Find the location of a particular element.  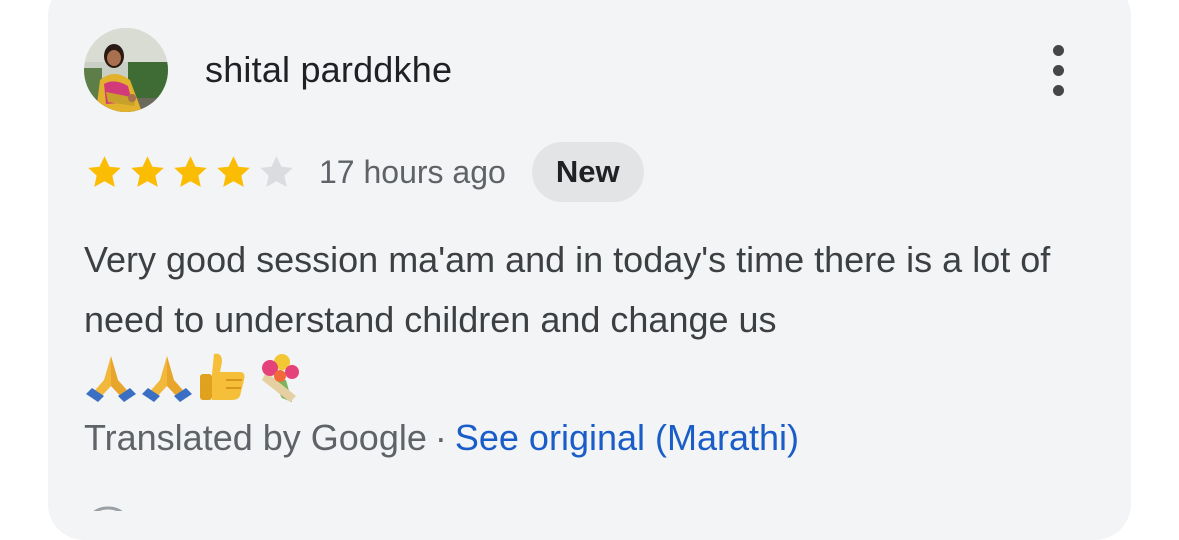

partial-avatar-icon is located at coordinates (108, 508).